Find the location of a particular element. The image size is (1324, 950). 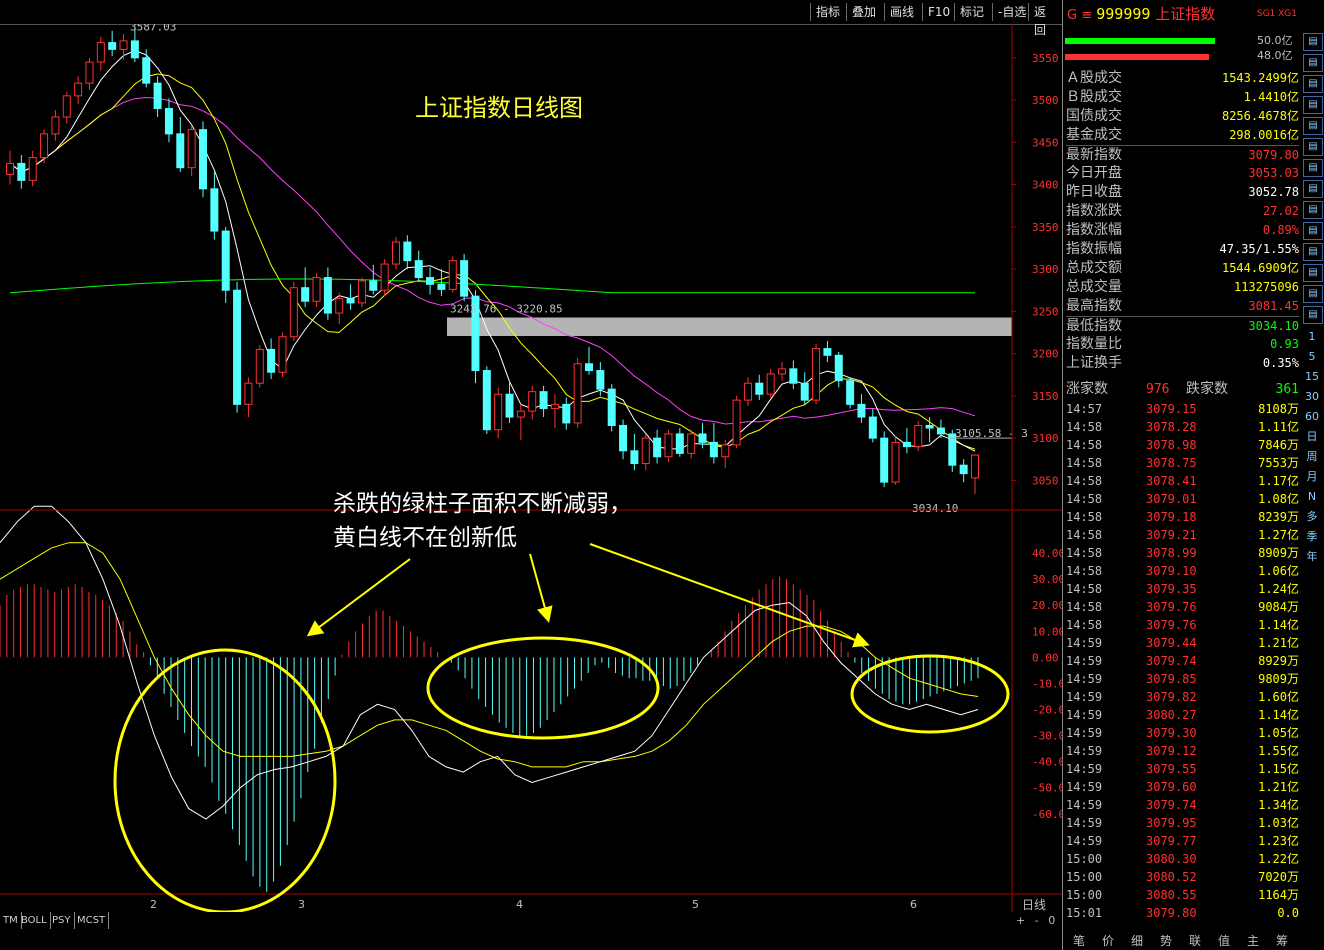

tick-row: 15:00 3080.30 1.22亿 is located at coordinates (1182, 859).